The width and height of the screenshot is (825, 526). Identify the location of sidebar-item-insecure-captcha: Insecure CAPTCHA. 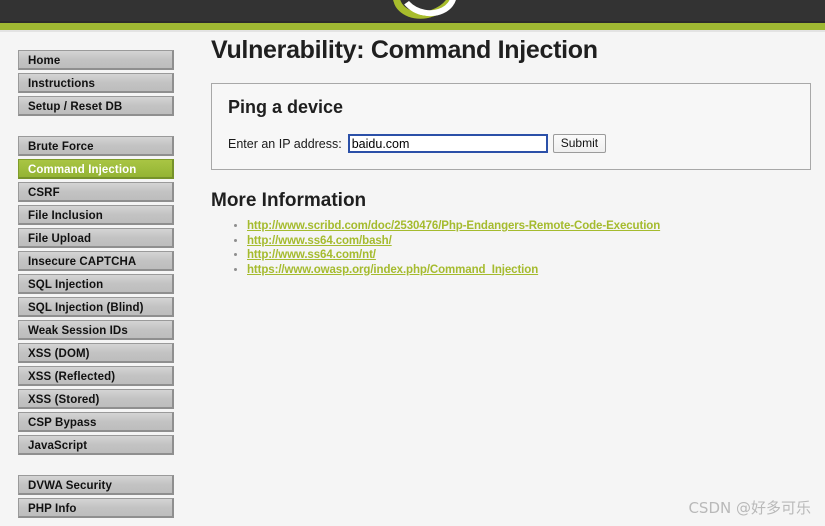
(96, 261).